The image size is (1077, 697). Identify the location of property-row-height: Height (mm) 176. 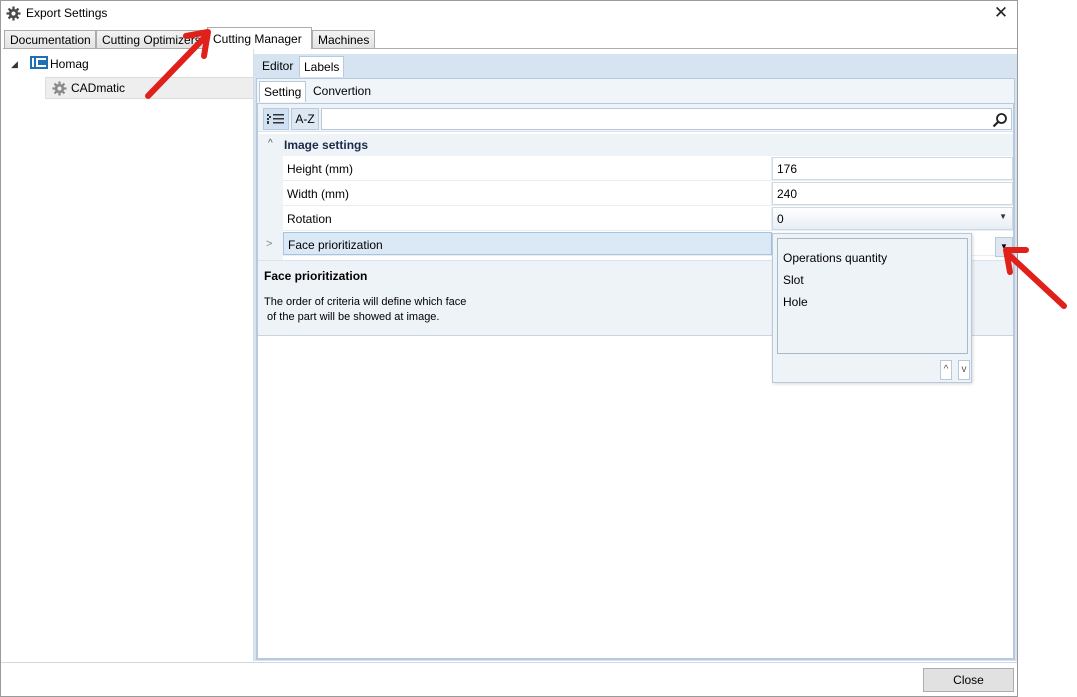
(648, 168).